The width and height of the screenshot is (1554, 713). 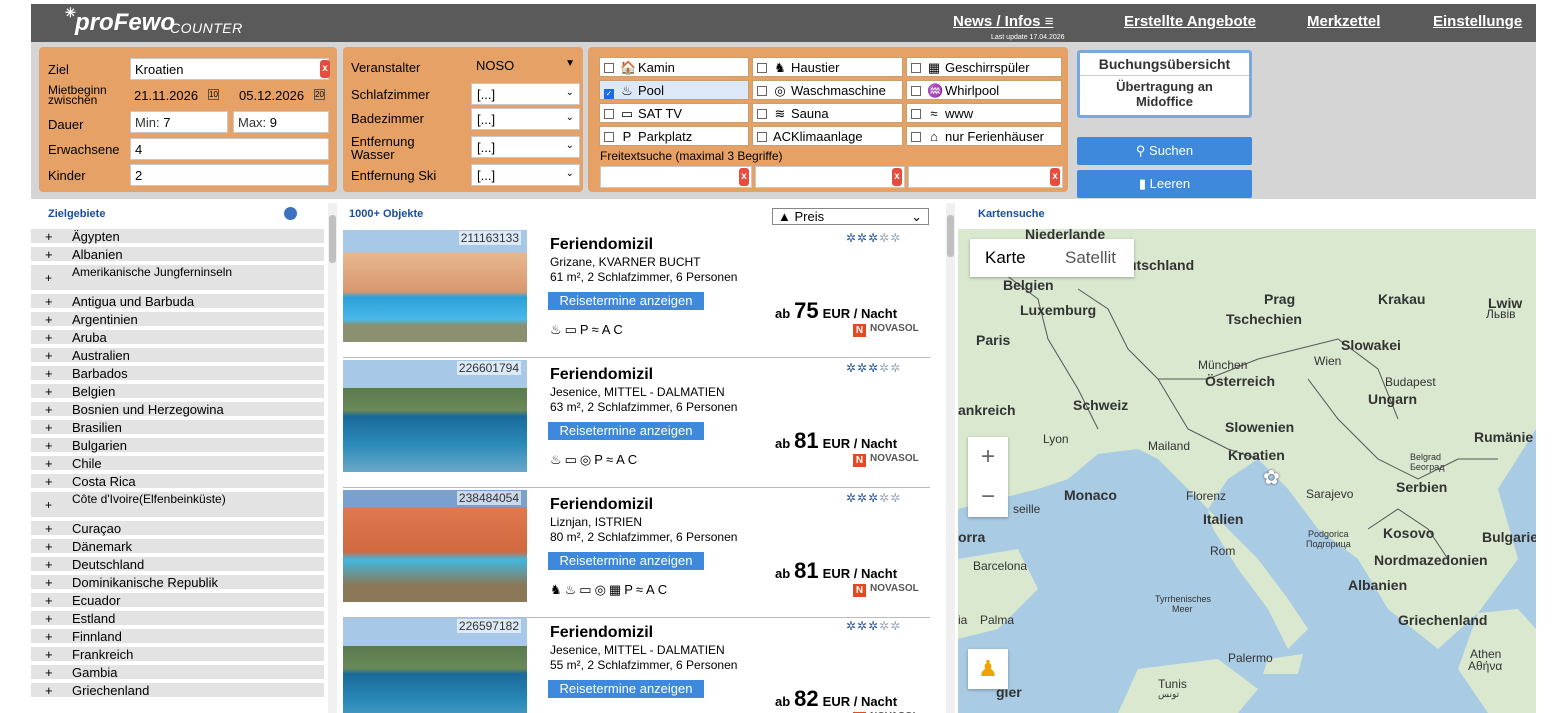 What do you see at coordinates (609, 94) in the screenshot?
I see `checkbox-icon: ✓` at bounding box center [609, 94].